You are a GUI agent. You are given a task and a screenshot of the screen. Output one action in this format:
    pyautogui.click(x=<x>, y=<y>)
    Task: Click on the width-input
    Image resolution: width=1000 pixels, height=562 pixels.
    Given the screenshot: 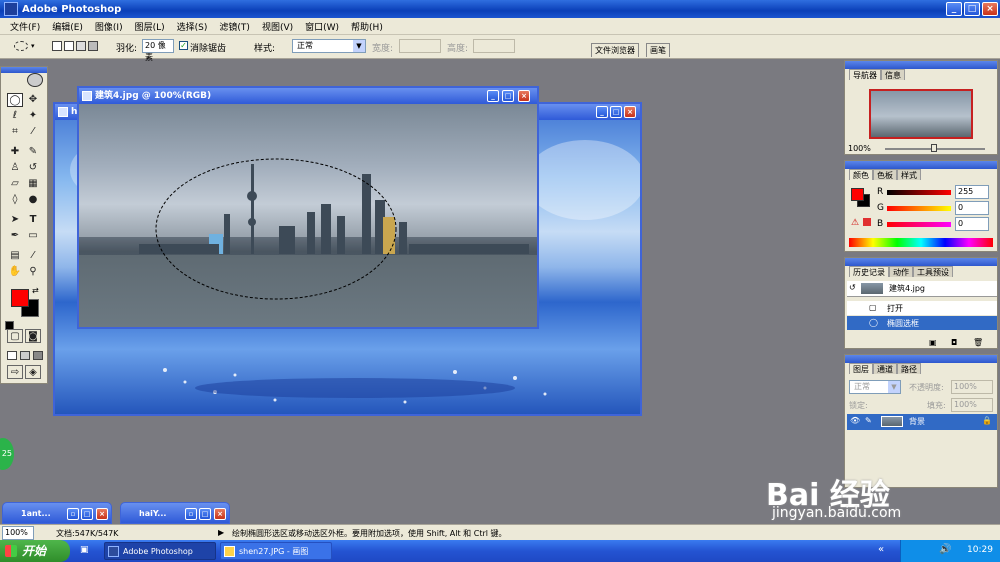 What is the action you would take?
    pyautogui.click(x=420, y=46)
    